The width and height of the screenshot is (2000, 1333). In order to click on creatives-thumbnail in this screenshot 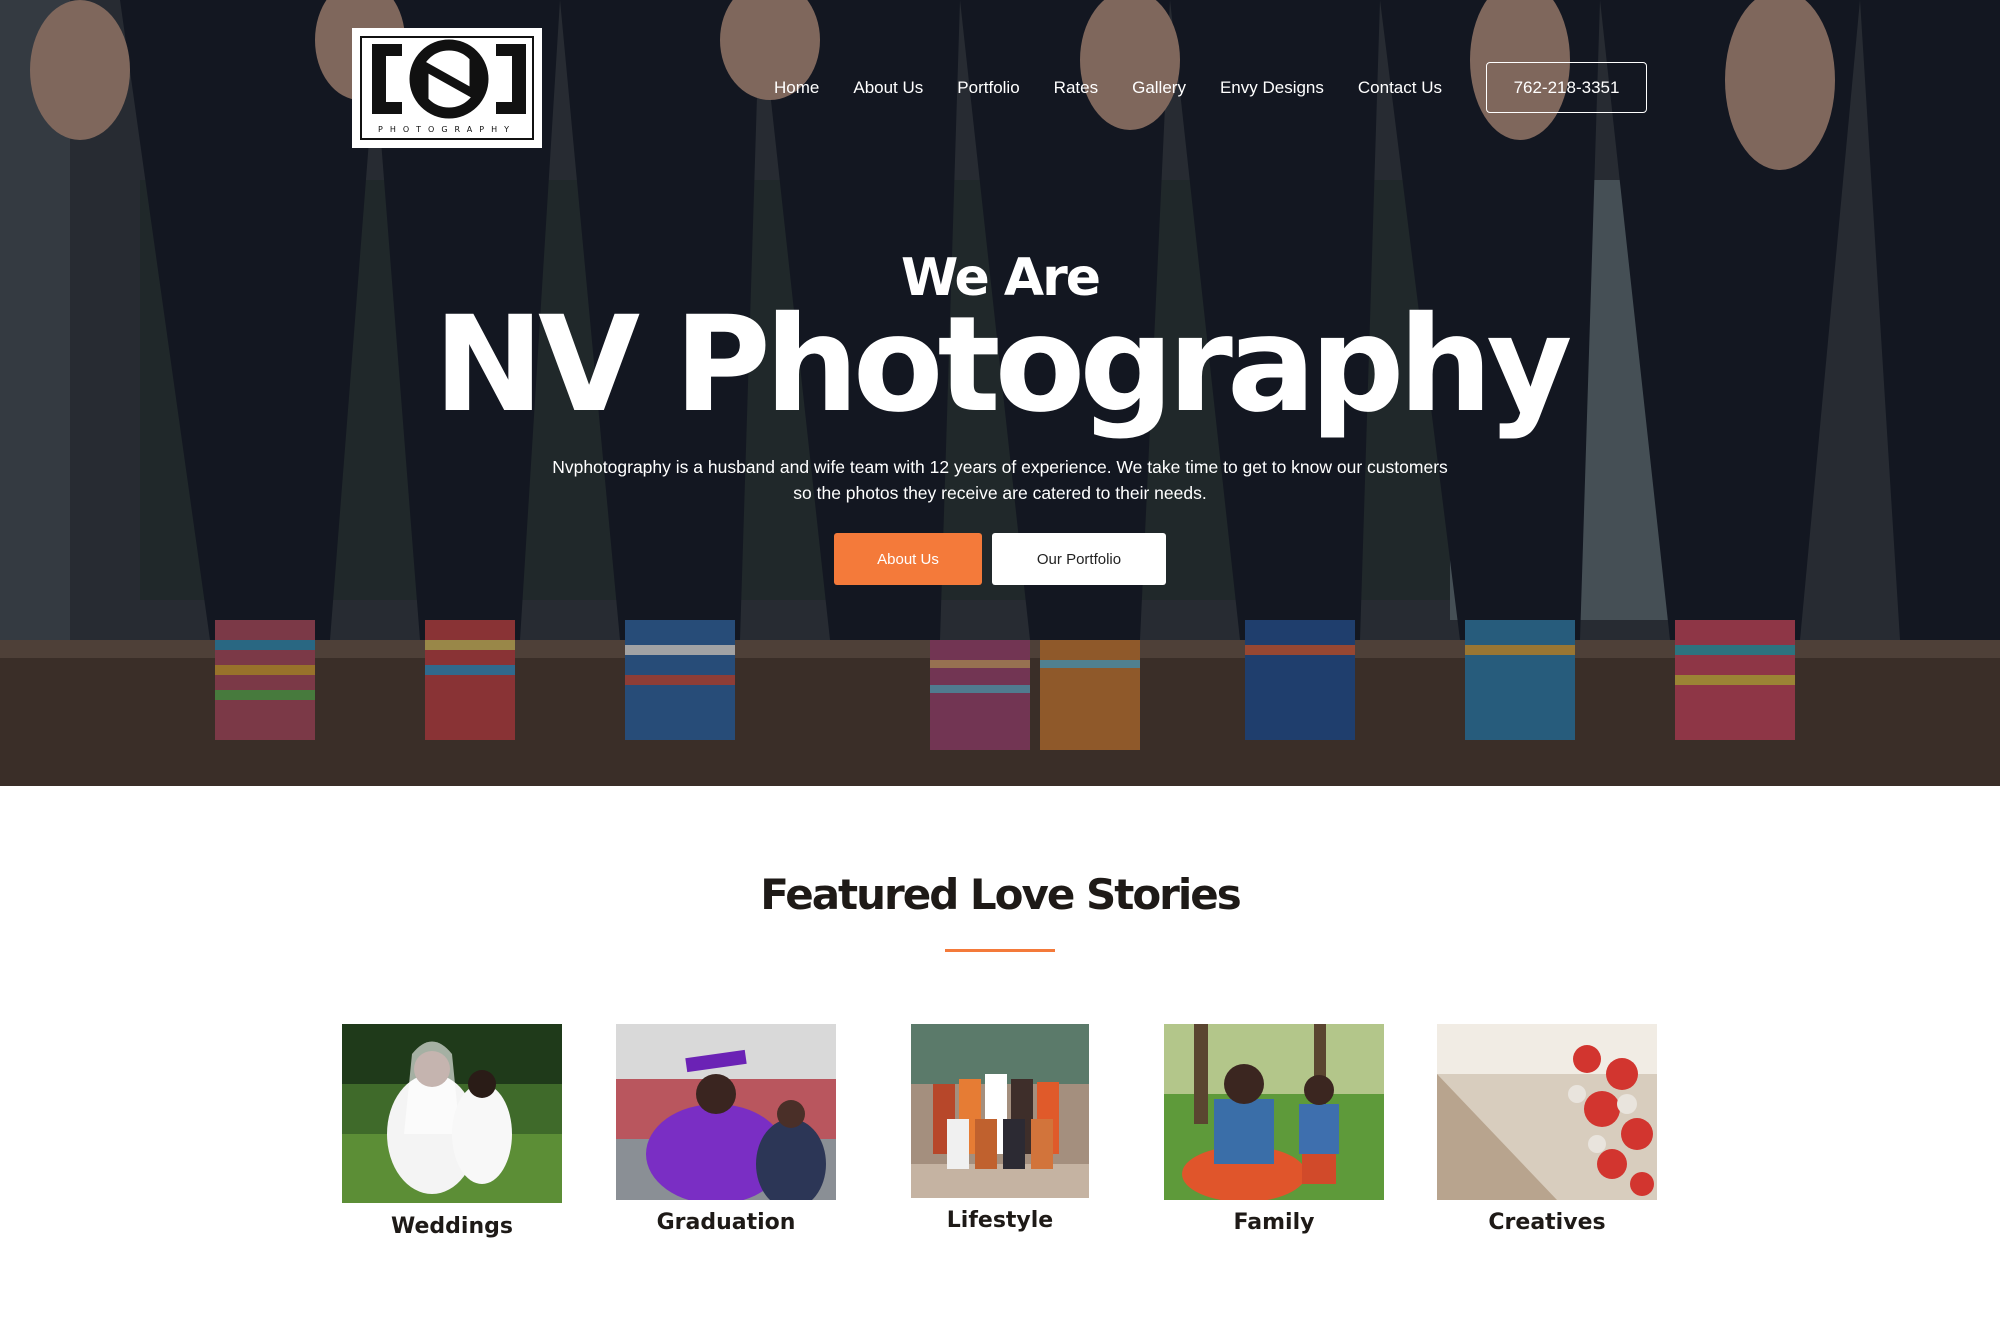, I will do `click(1547, 1112)`.